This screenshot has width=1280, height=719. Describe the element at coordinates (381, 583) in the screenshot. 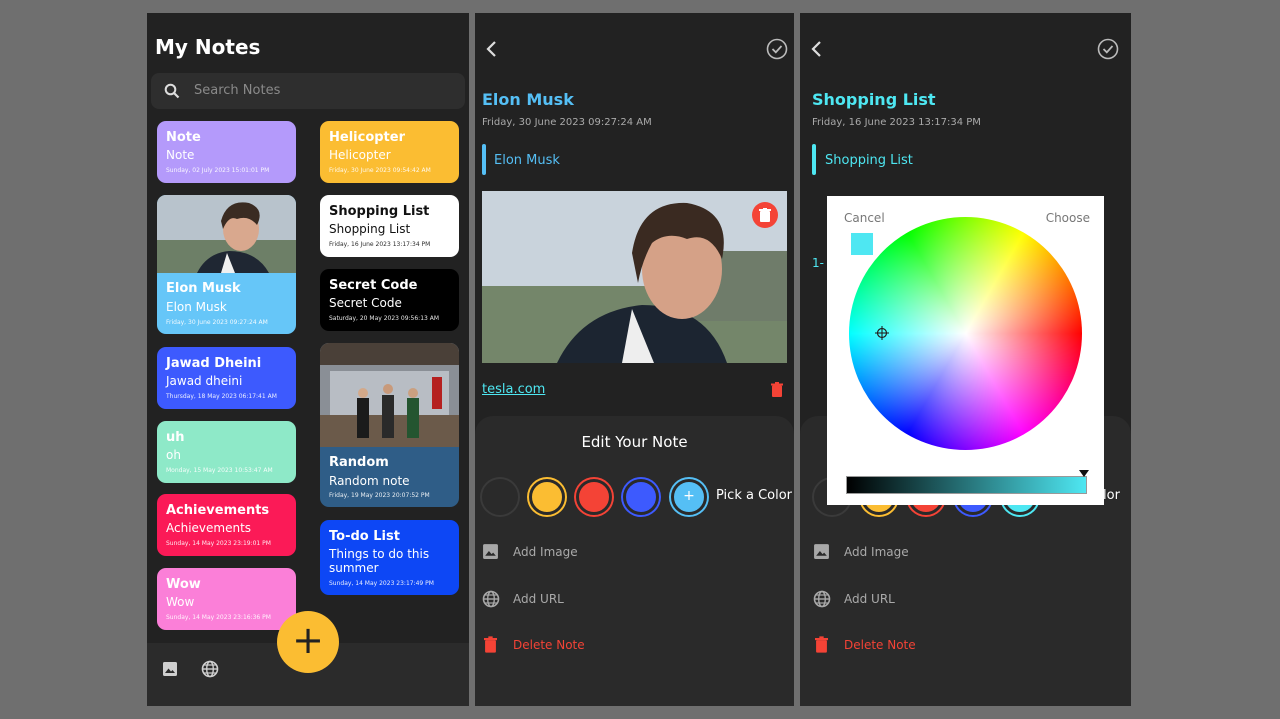

I see `note-date: Sunday, 14 May 2023 23:17:49 PM` at that location.